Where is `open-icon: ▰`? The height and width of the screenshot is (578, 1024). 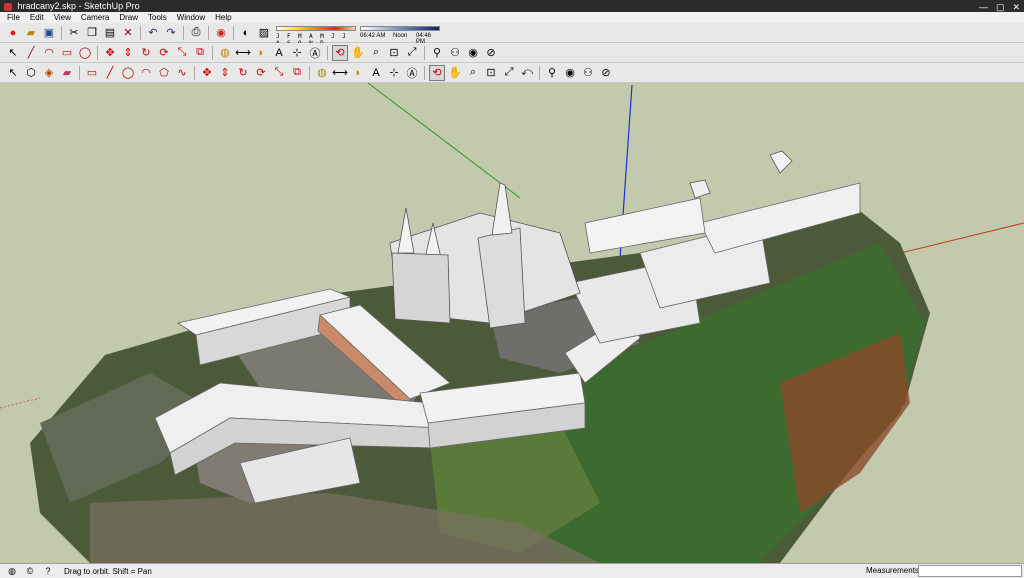
open-icon: ▰ is located at coordinates (31, 33).